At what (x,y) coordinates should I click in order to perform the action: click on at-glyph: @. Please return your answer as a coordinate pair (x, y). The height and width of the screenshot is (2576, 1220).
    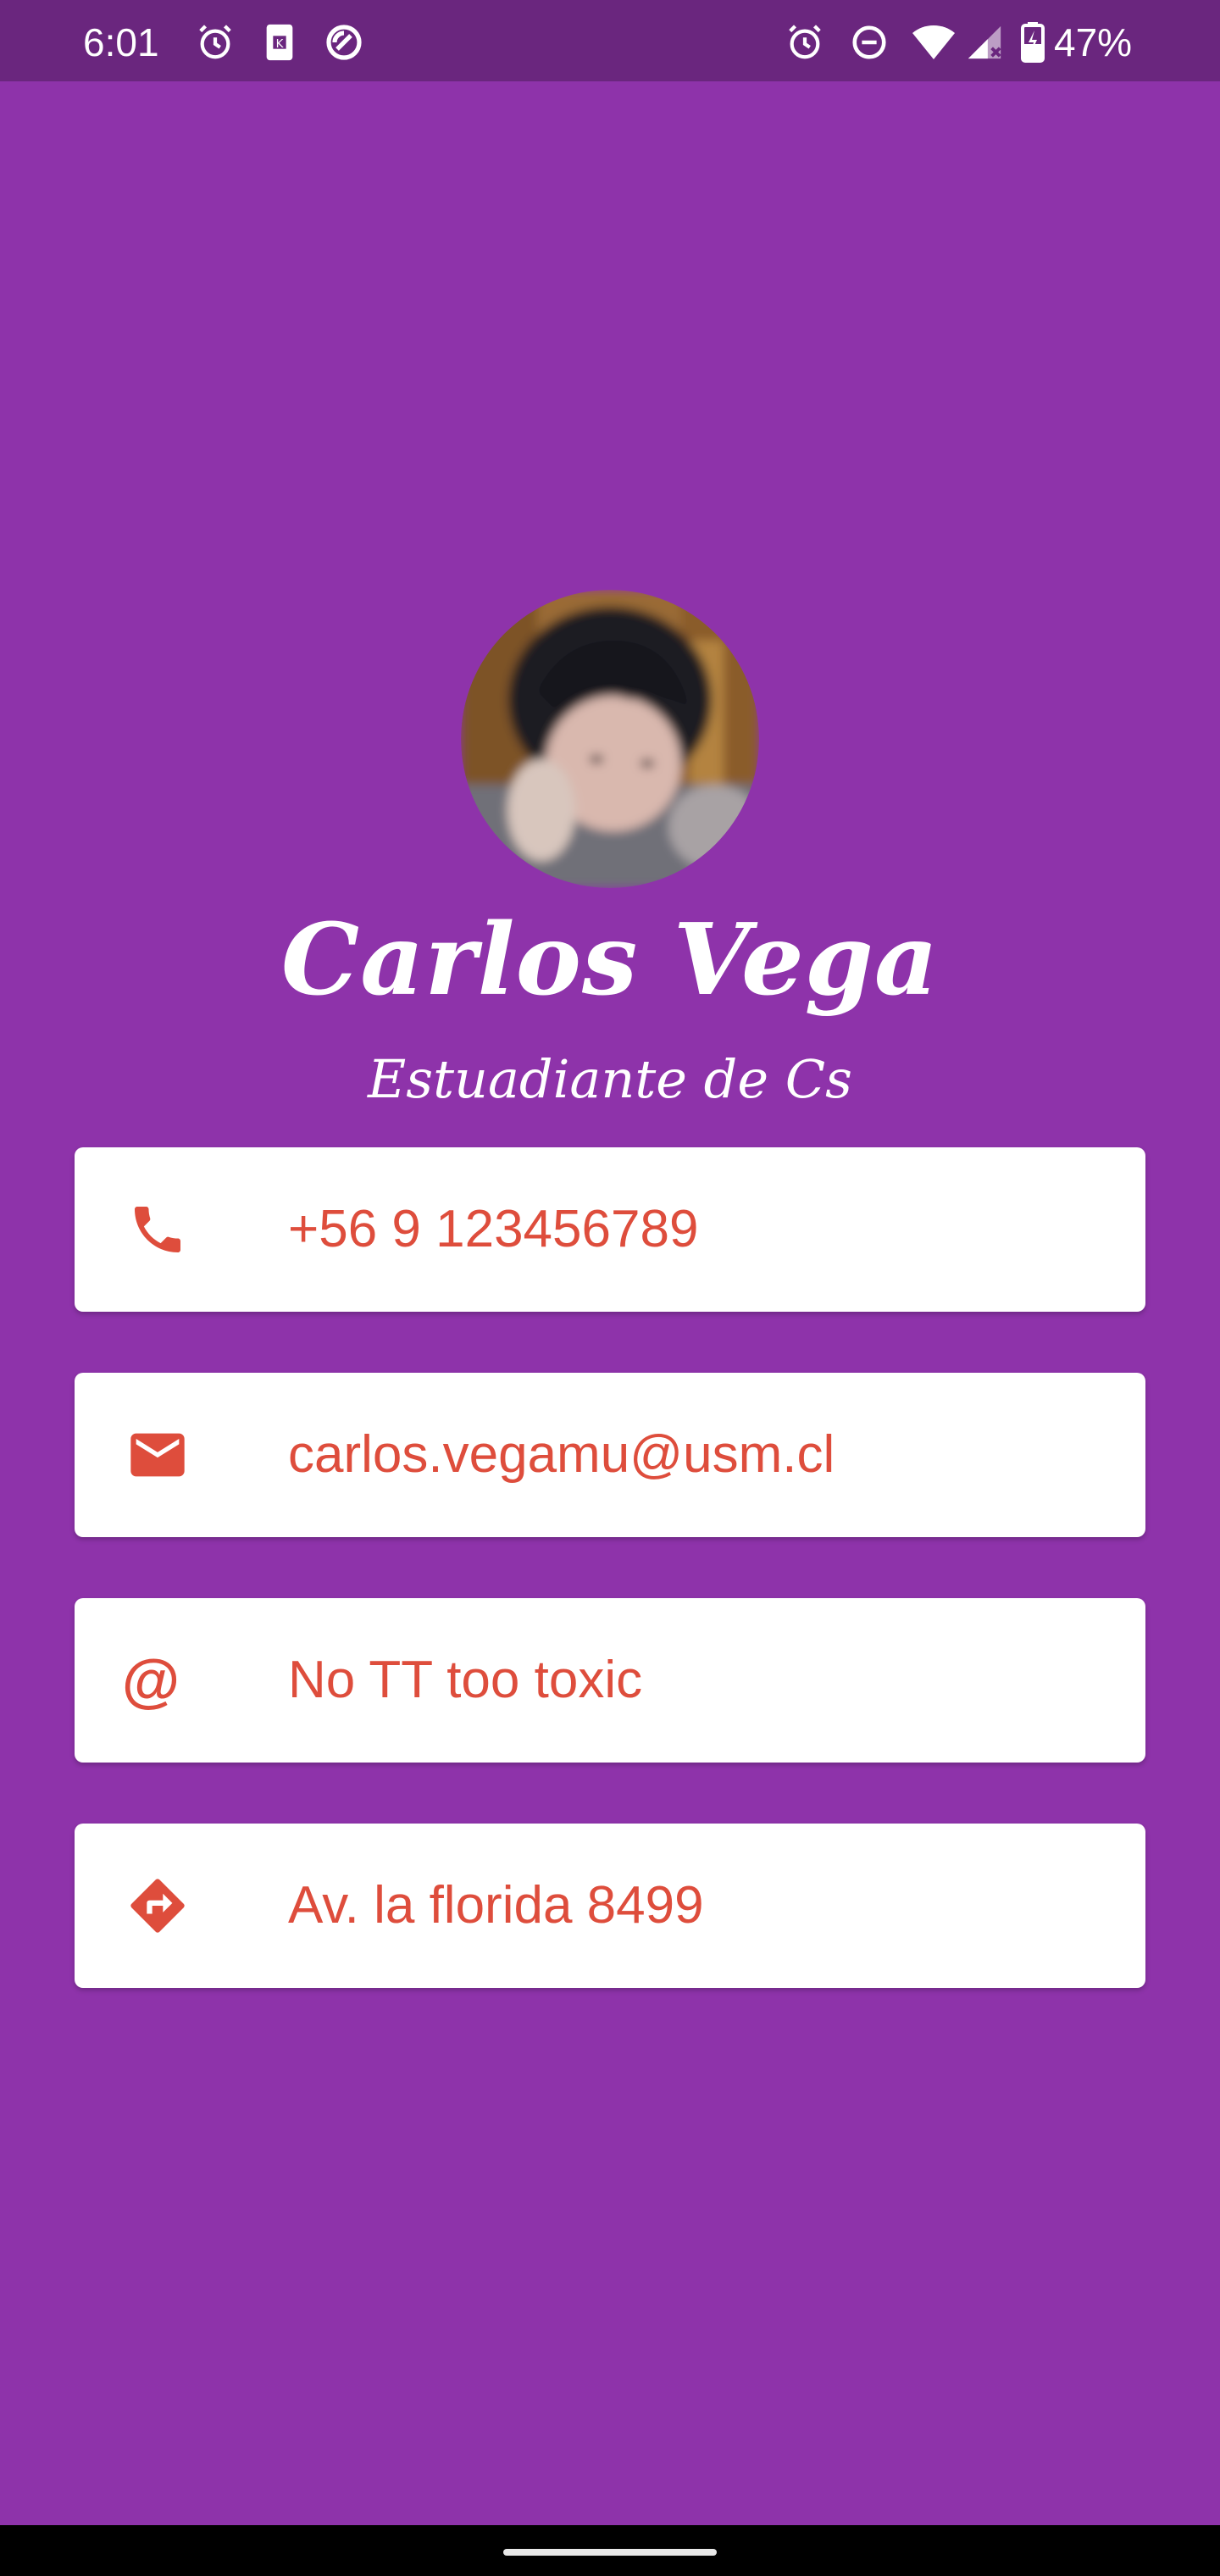
    Looking at the image, I should click on (150, 1680).